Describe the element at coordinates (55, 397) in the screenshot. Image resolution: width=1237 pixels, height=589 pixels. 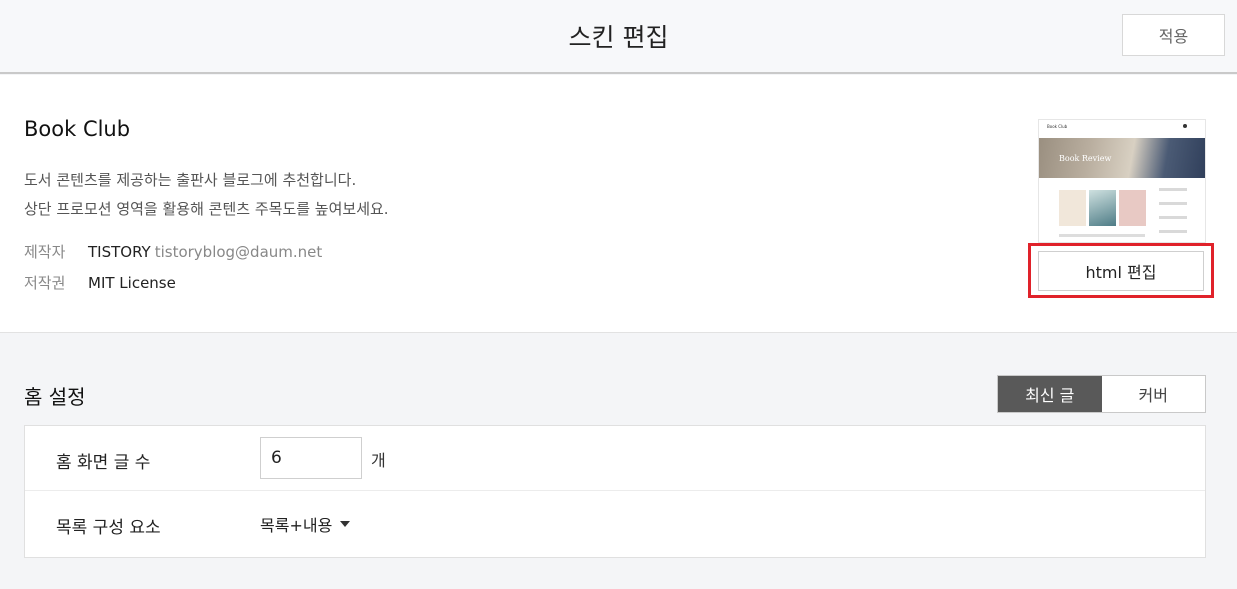
I see `home-settings-title: 홈 설정` at that location.